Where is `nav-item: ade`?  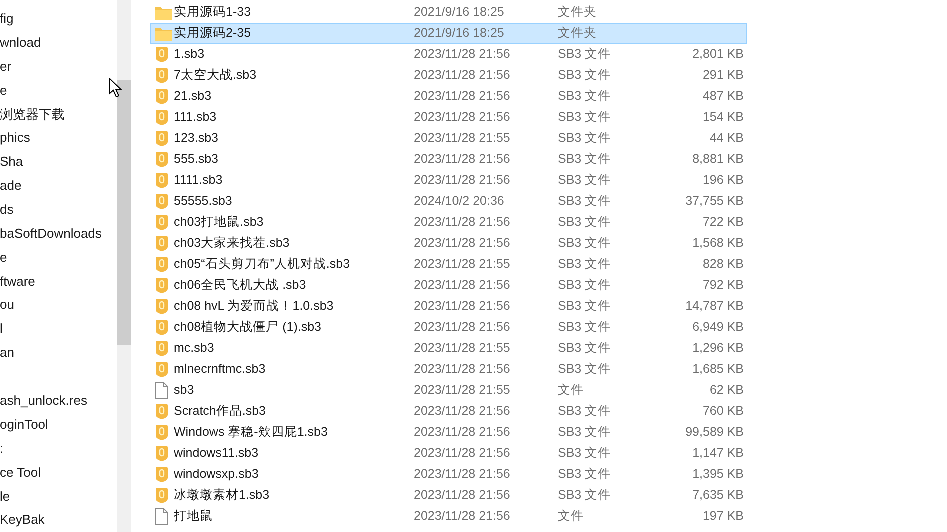
nav-item: ade is located at coordinates (11, 186).